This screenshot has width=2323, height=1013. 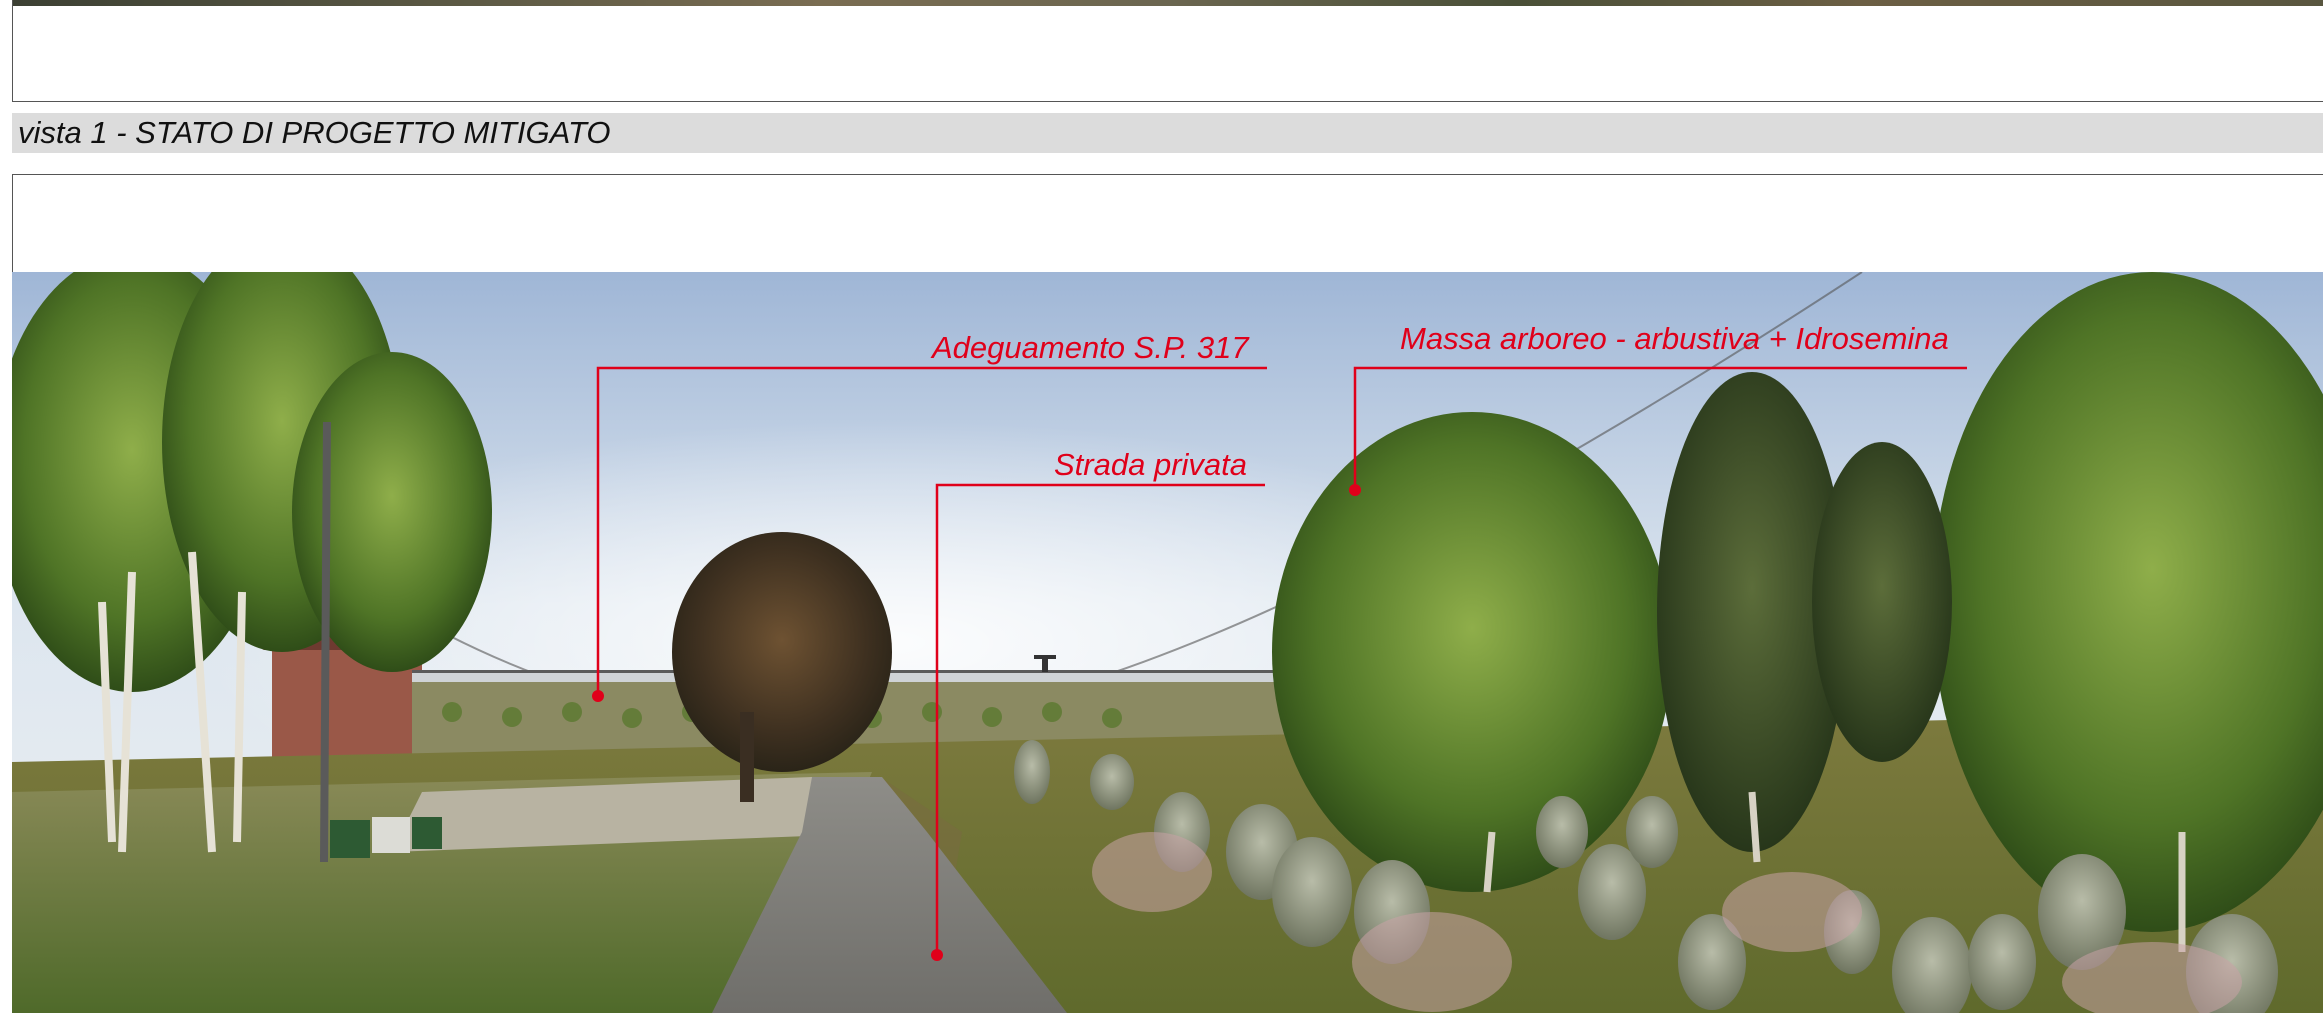 I want to click on previous-view-frame, so click(x=1167, y=51).